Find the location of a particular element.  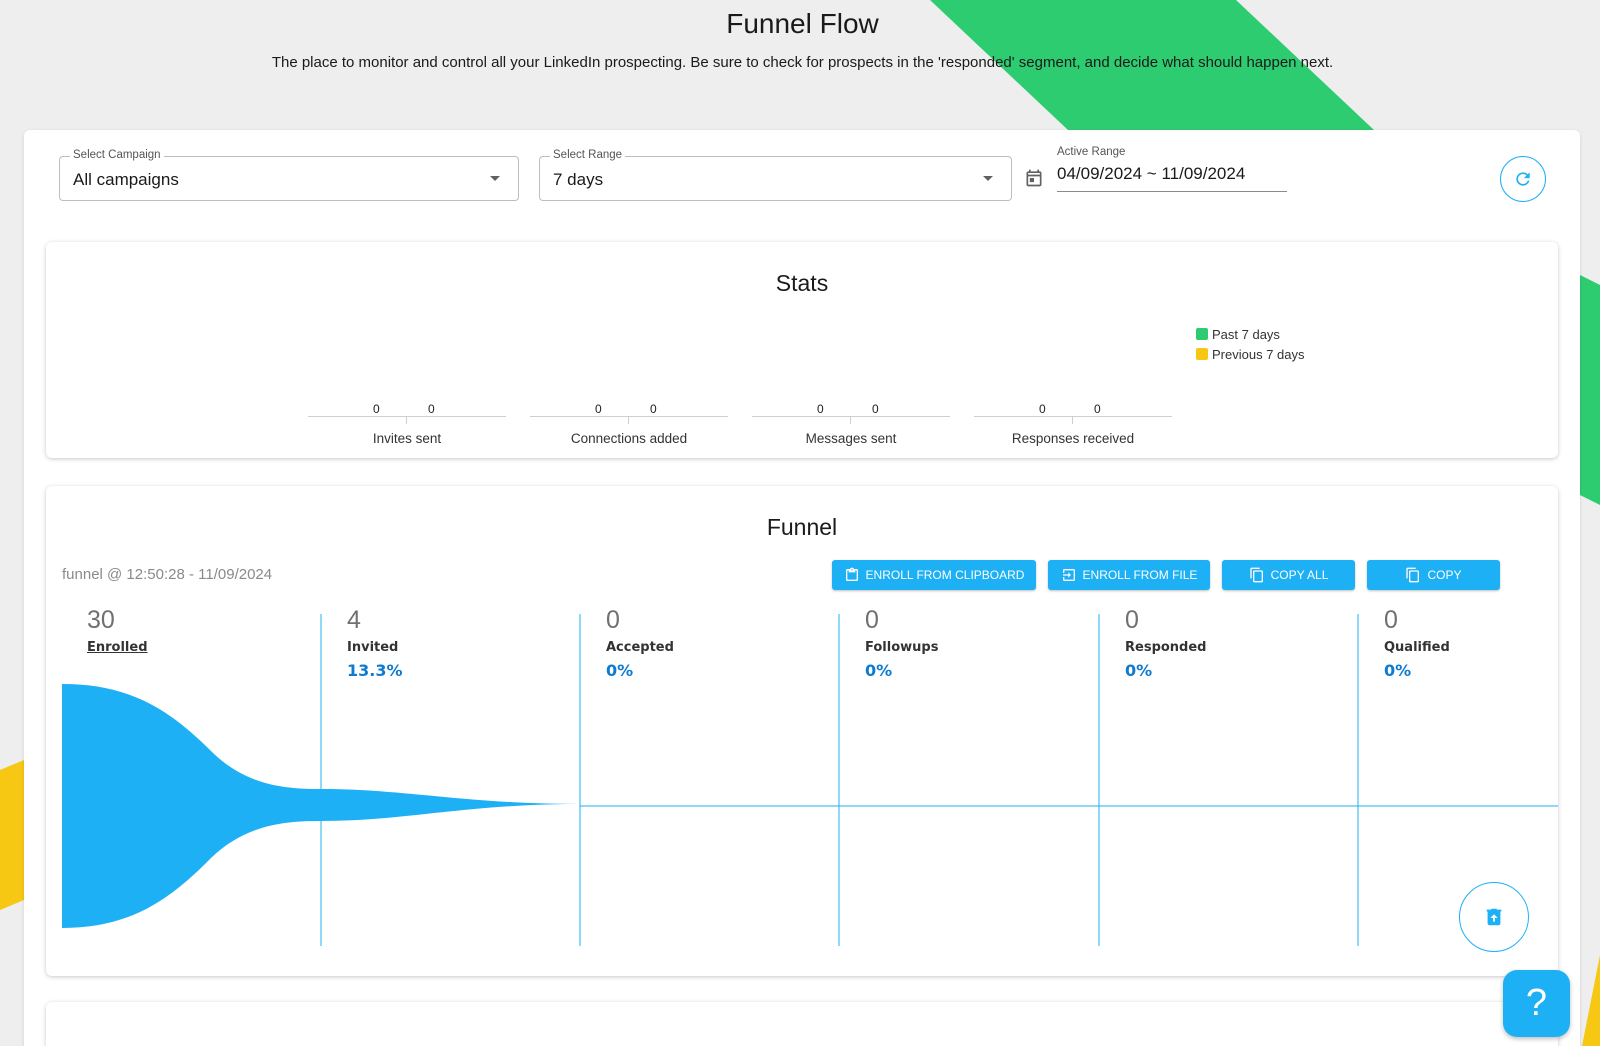

delete-button is located at coordinates (1494, 917).